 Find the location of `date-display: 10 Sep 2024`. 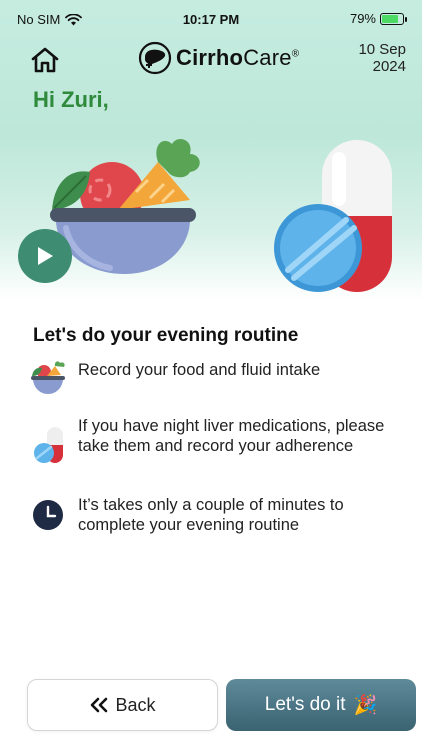

date-display: 10 Sep 2024 is located at coordinates (382, 58).